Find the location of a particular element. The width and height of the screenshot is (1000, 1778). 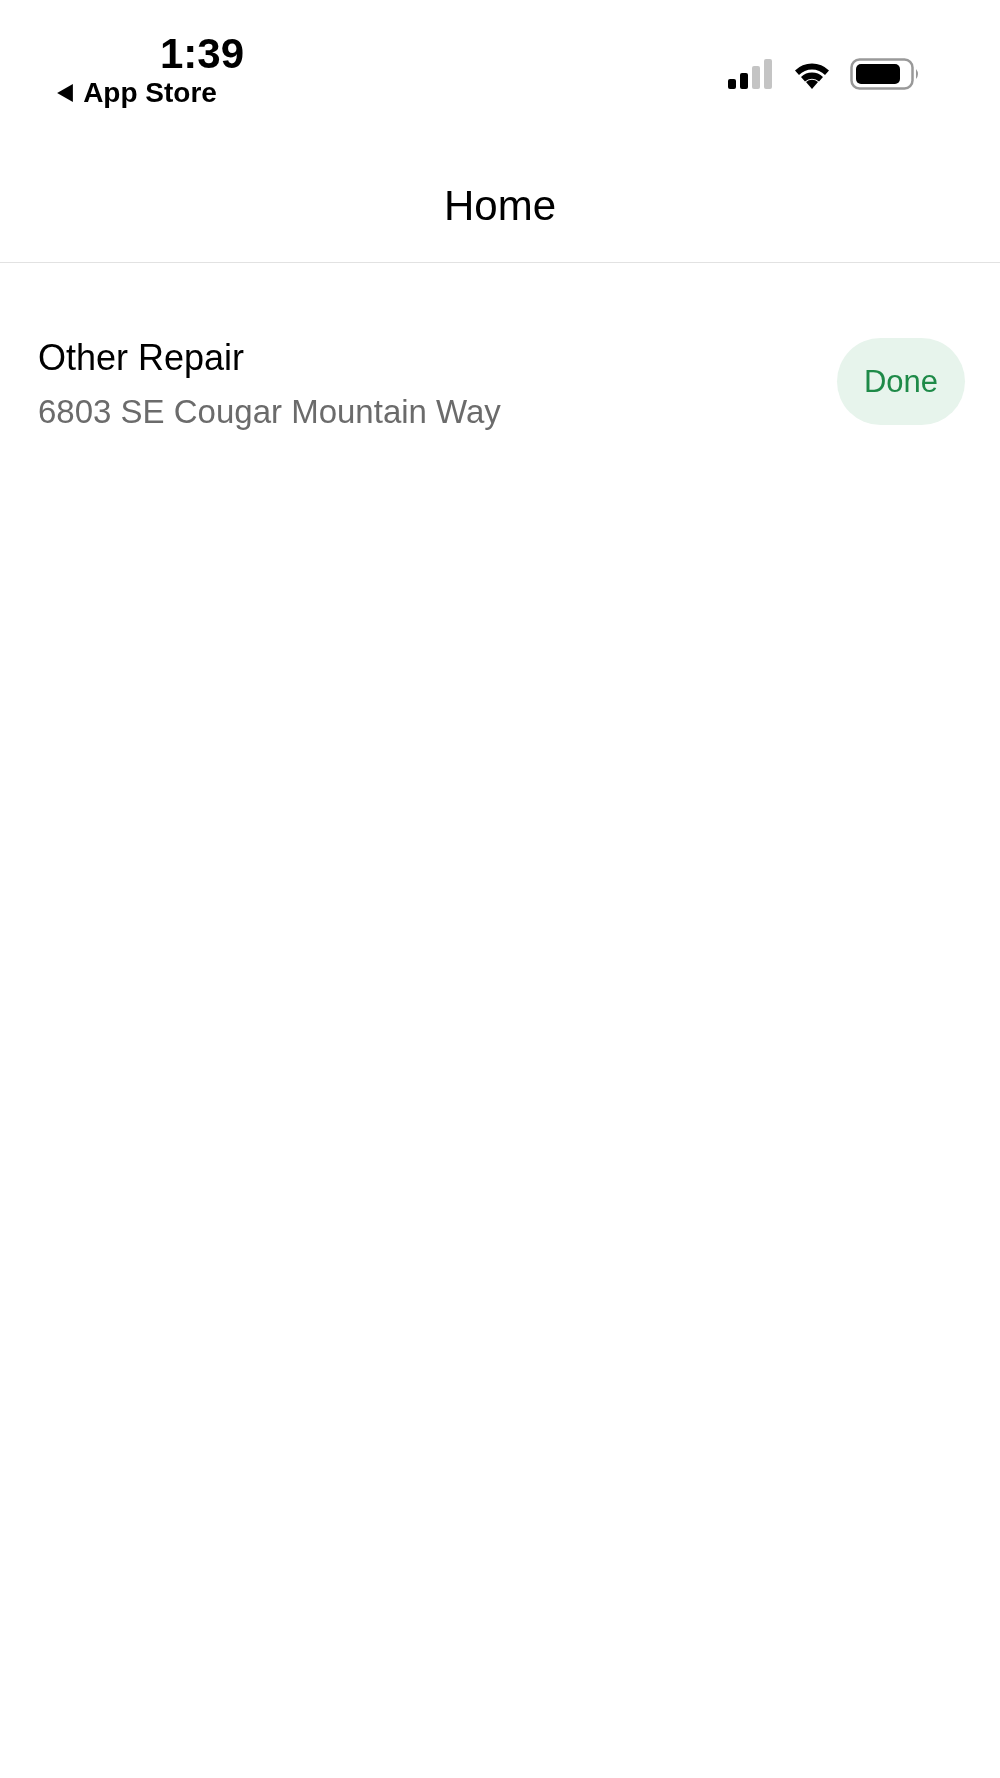

back-to-app-link: App Store is located at coordinates (137, 93).